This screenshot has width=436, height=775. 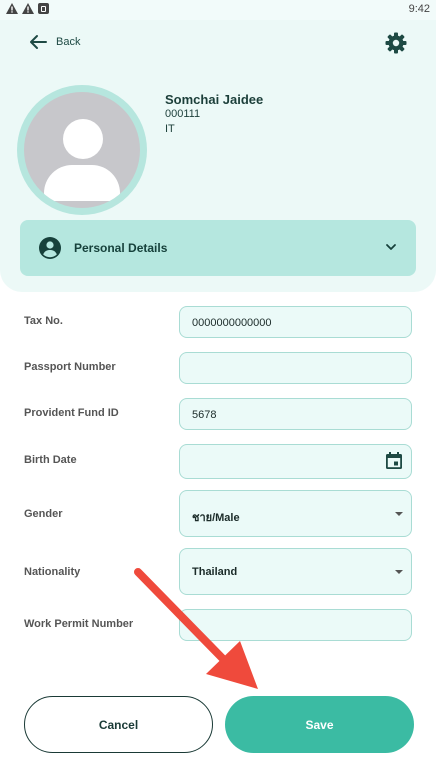 What do you see at coordinates (394, 461) in the screenshot?
I see `calendar-icon` at bounding box center [394, 461].